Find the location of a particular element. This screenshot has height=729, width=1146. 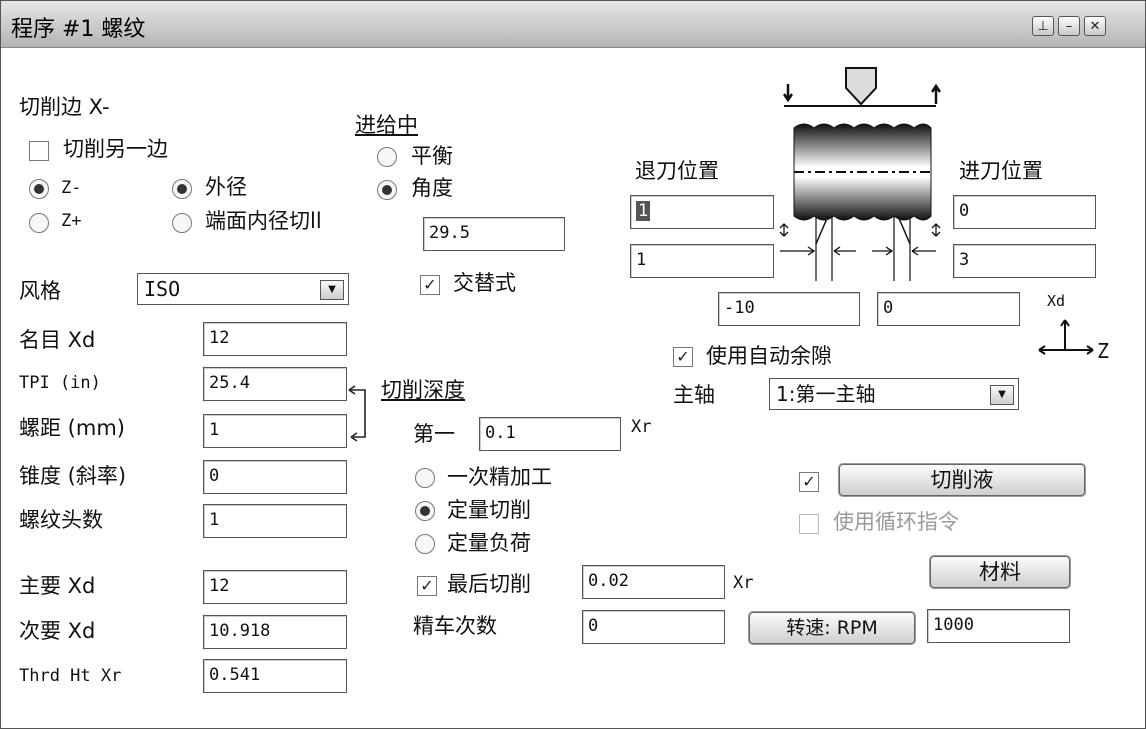

const-load-label: 定量负荷 is located at coordinates (489, 543).